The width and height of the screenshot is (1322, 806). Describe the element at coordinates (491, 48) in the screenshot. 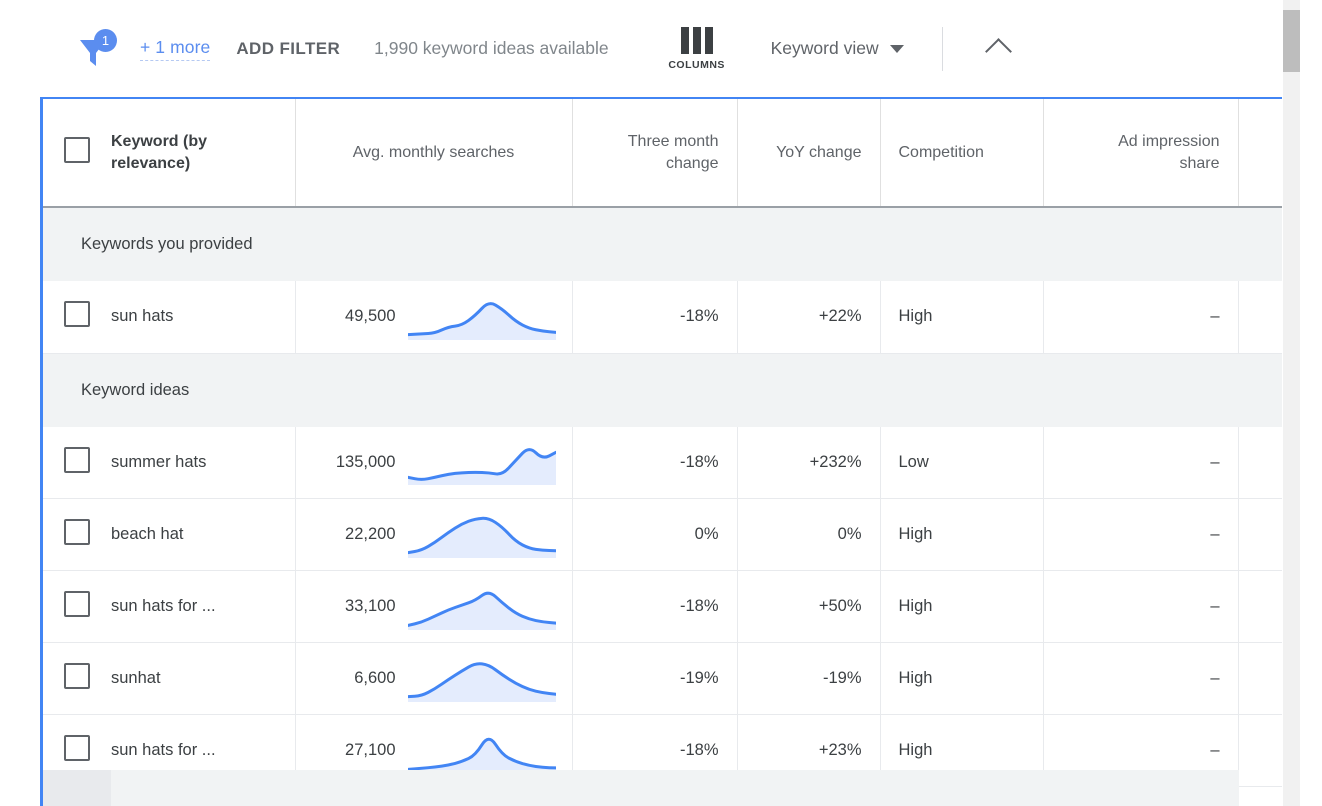

I see `keyword-ideas-count: 1,990 keyword ideas available` at that location.